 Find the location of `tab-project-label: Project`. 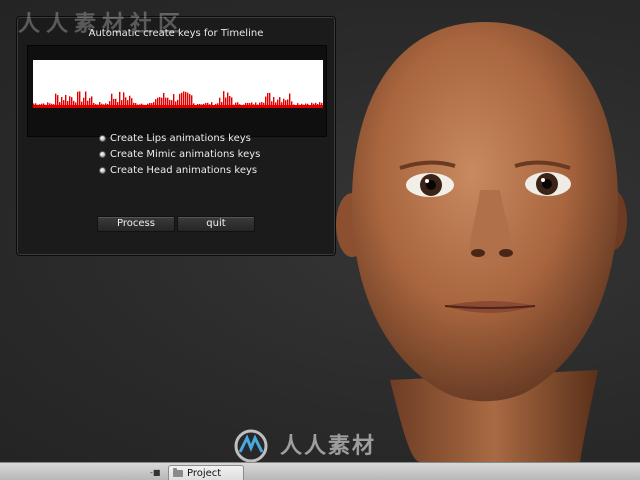

tab-project-label: Project is located at coordinates (204, 473).